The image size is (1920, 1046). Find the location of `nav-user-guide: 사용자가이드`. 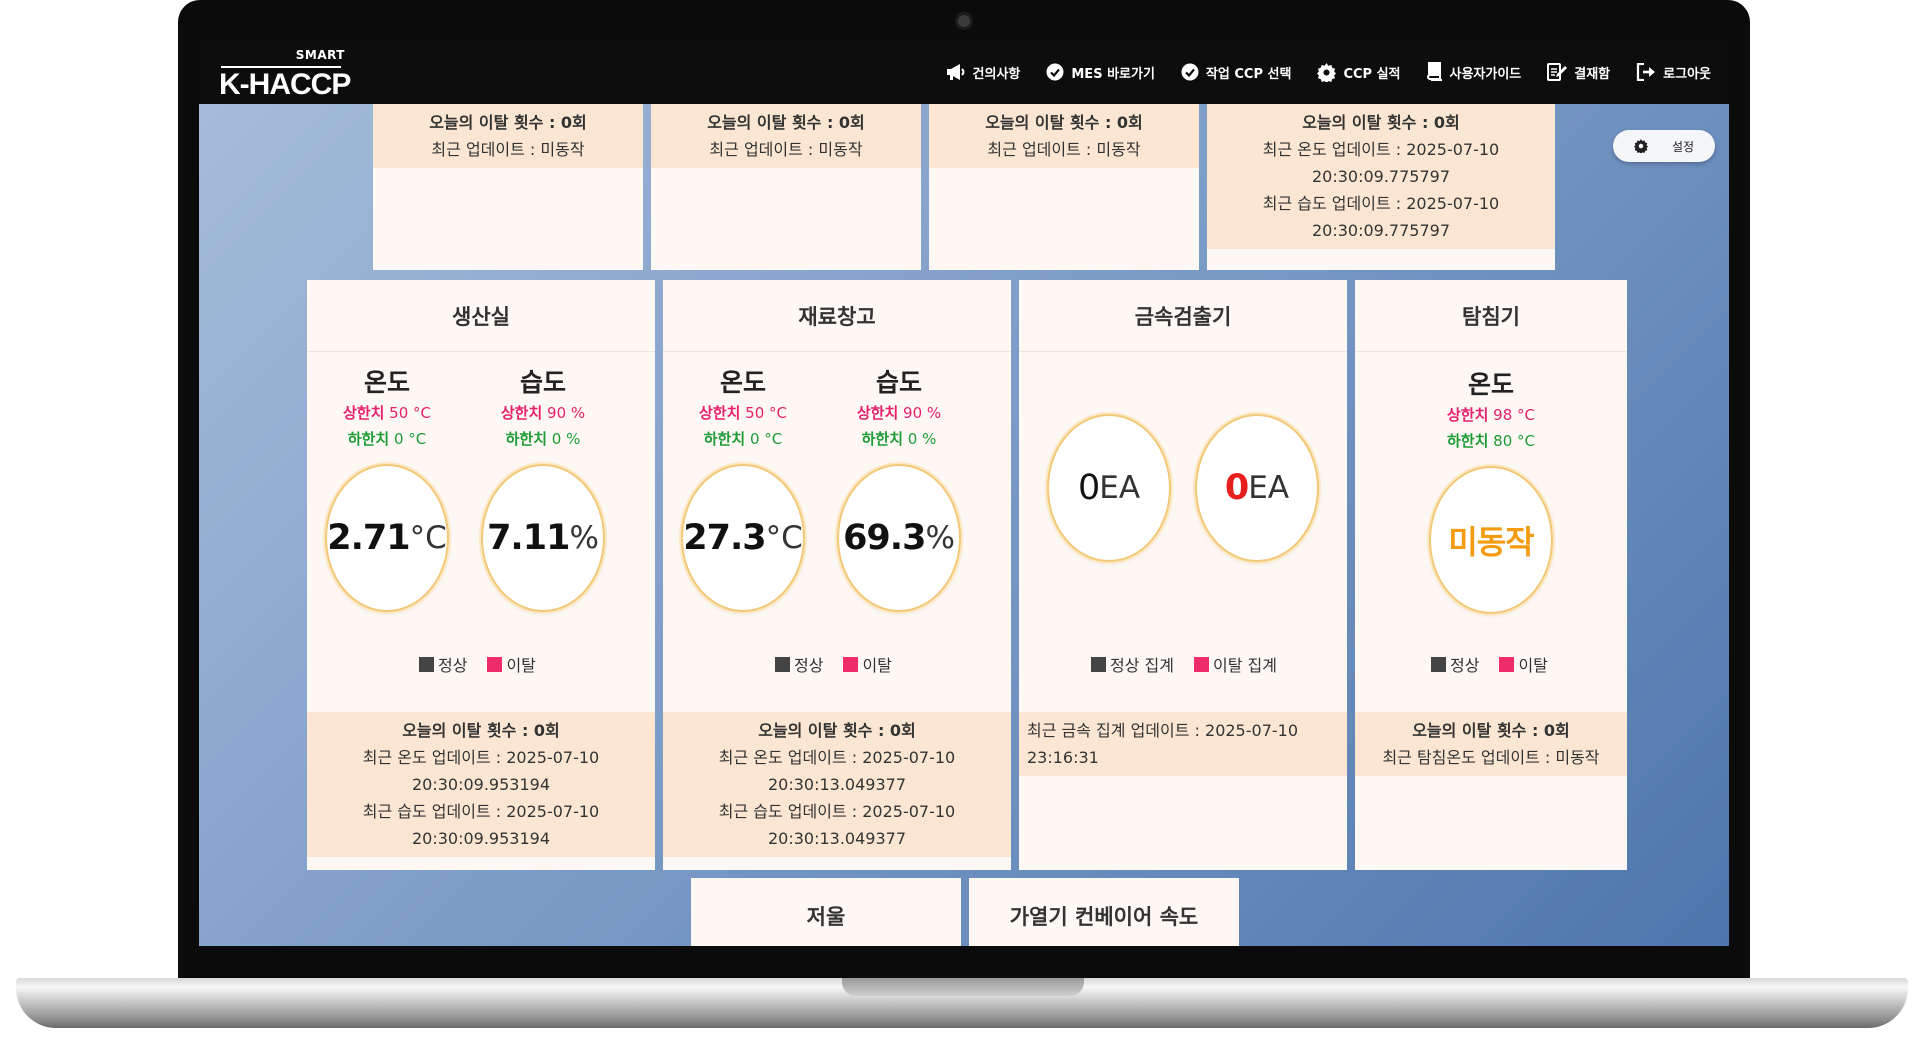

nav-user-guide: 사용자가이드 is located at coordinates (1474, 72).